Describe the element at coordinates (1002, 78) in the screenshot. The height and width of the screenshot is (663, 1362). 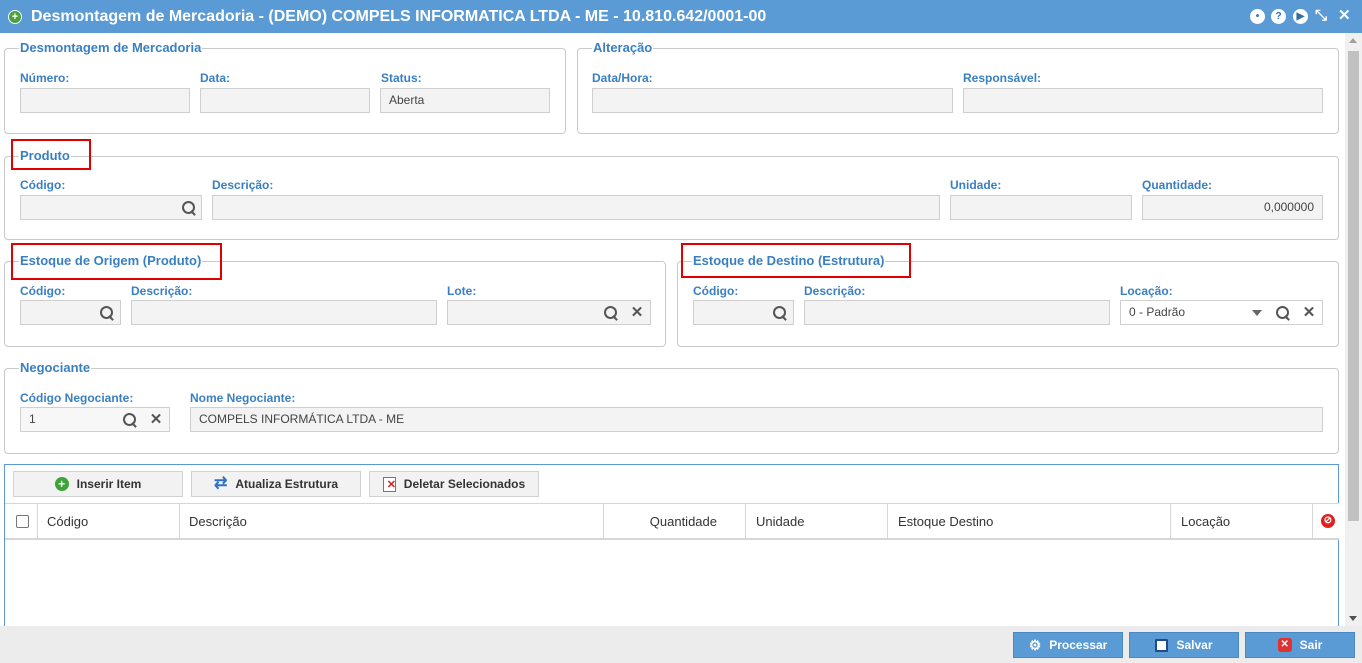
I see `responsavel-label: Responsável:` at that location.